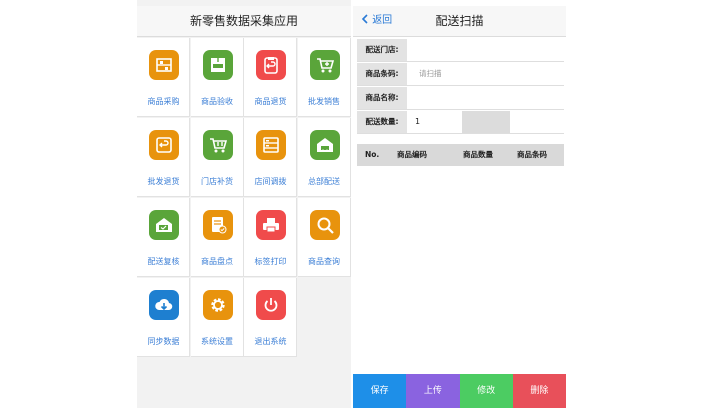 The image size is (727, 408). I want to click on menu-item-label: 商品验收, so click(217, 101).